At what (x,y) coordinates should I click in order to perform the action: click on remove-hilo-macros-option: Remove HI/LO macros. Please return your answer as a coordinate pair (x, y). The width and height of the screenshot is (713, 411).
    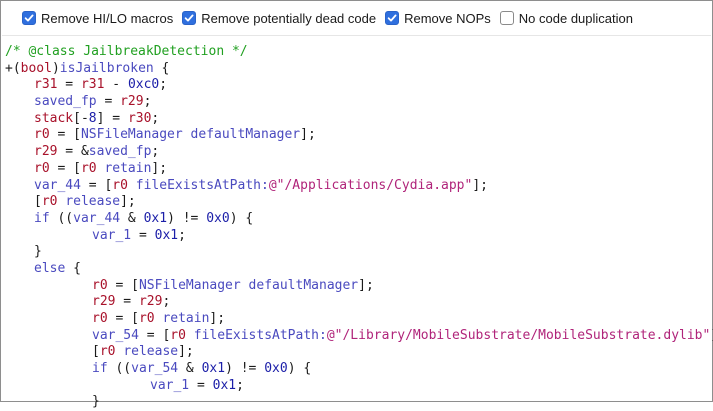
    Looking at the image, I should click on (97, 18).